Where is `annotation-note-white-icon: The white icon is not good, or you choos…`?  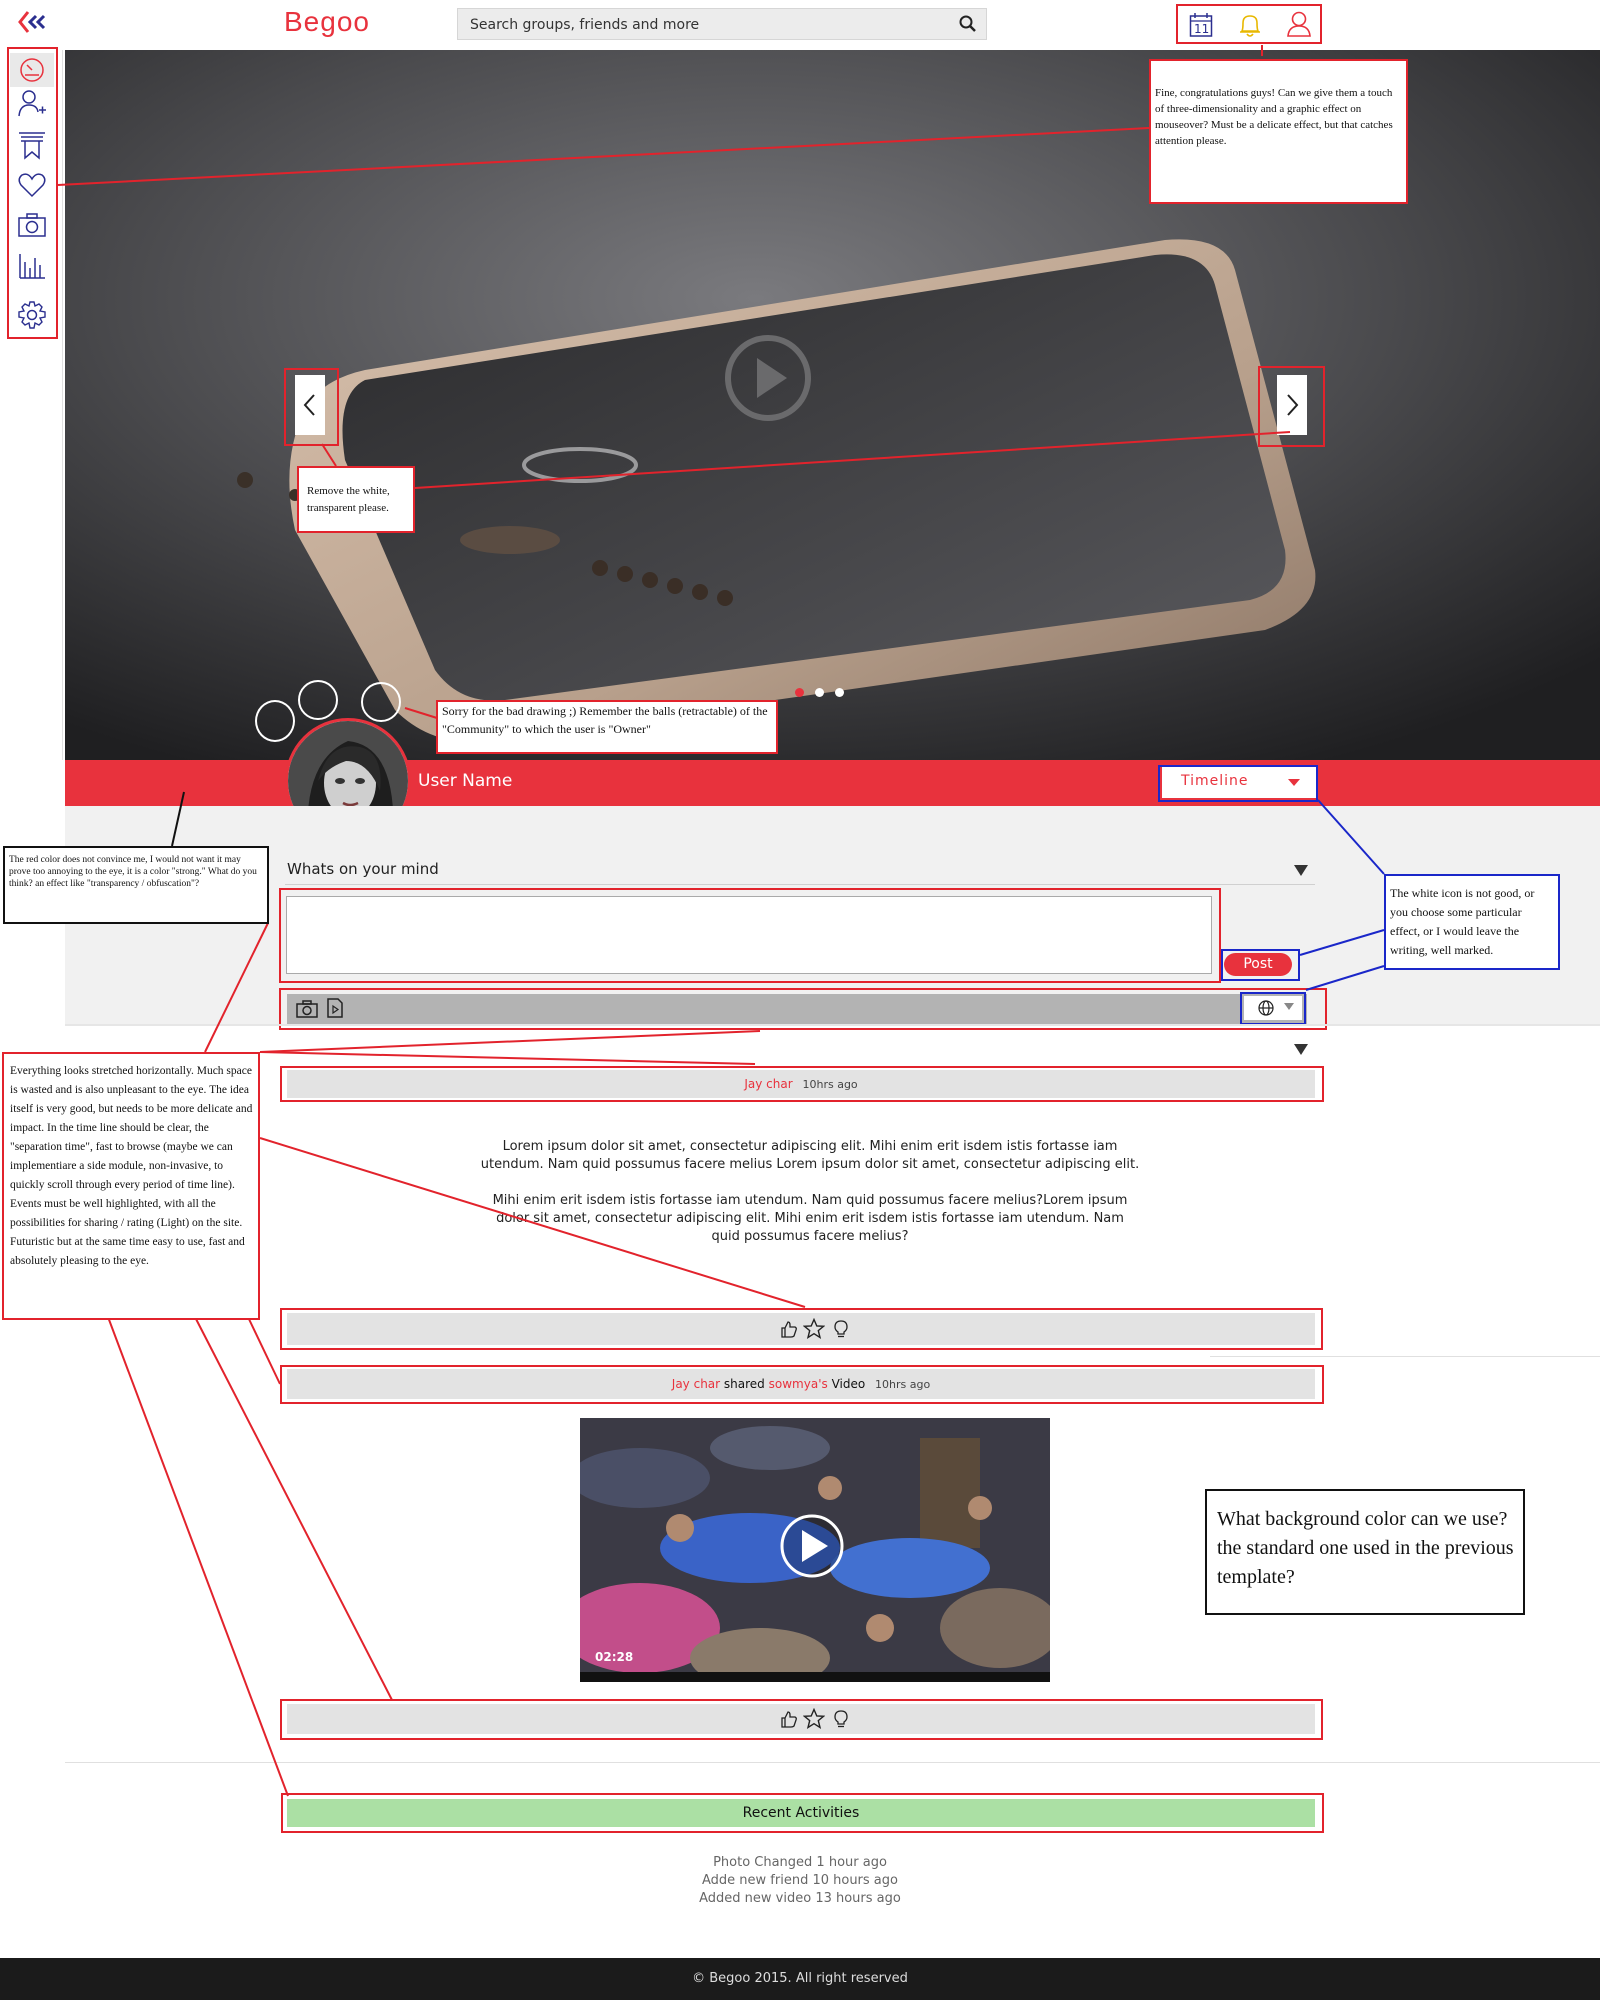 annotation-note-white-icon: The white icon is not good, or you choos… is located at coordinates (1472, 922).